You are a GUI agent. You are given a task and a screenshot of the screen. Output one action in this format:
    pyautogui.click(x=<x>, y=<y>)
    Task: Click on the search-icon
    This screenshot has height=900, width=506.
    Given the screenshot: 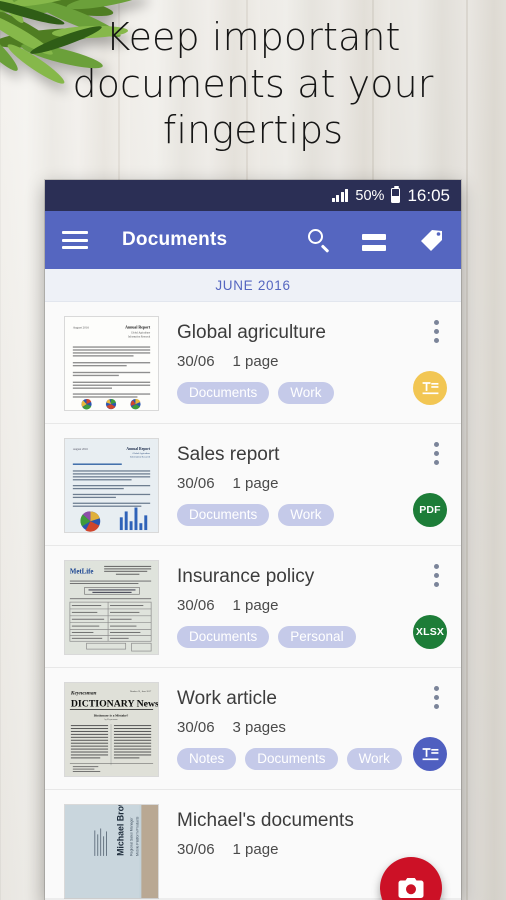 What is the action you would take?
    pyautogui.click(x=319, y=240)
    